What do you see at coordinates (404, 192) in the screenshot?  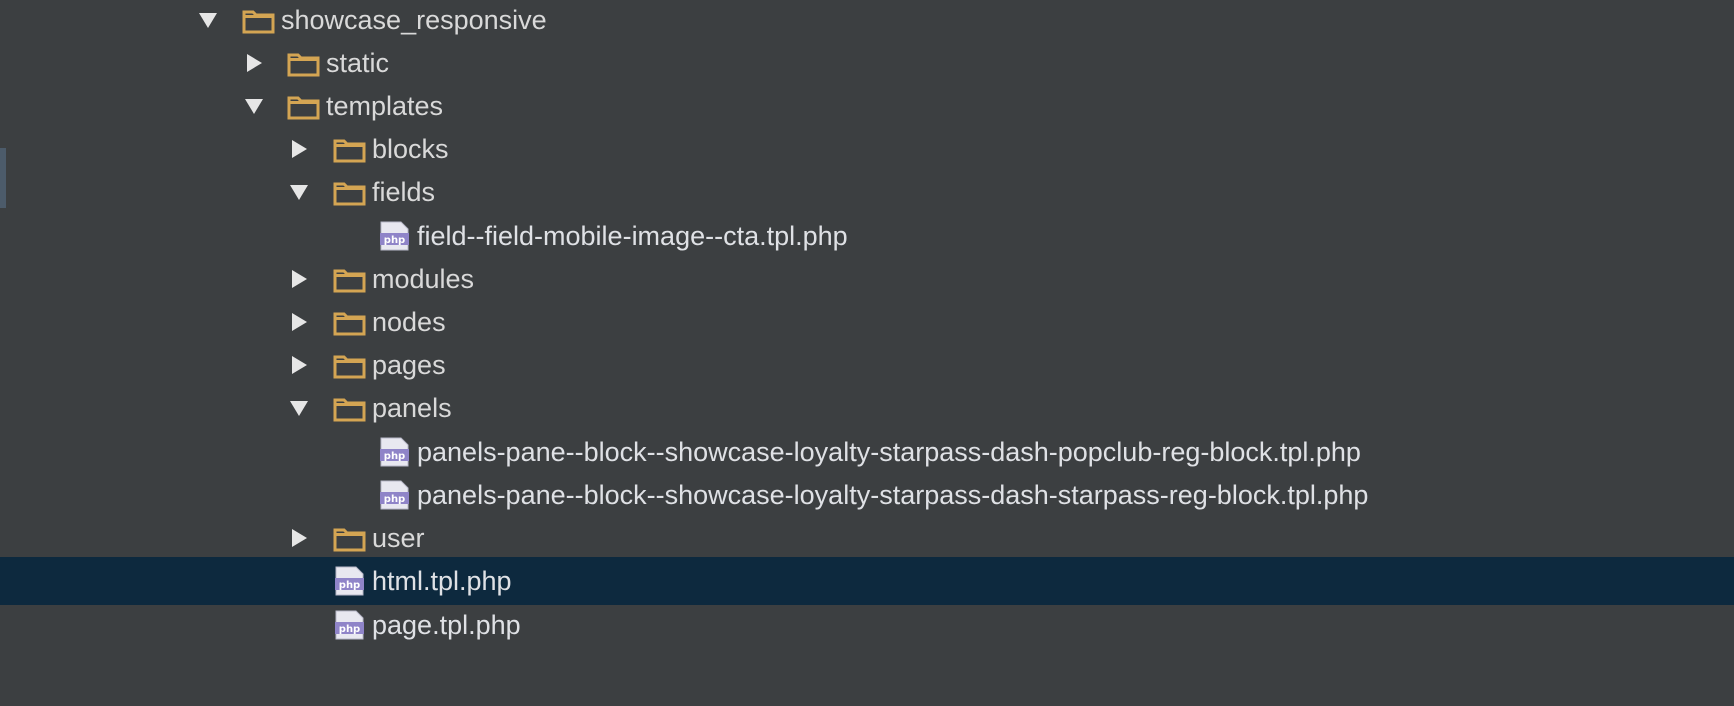 I see `tree-item-label: fields` at bounding box center [404, 192].